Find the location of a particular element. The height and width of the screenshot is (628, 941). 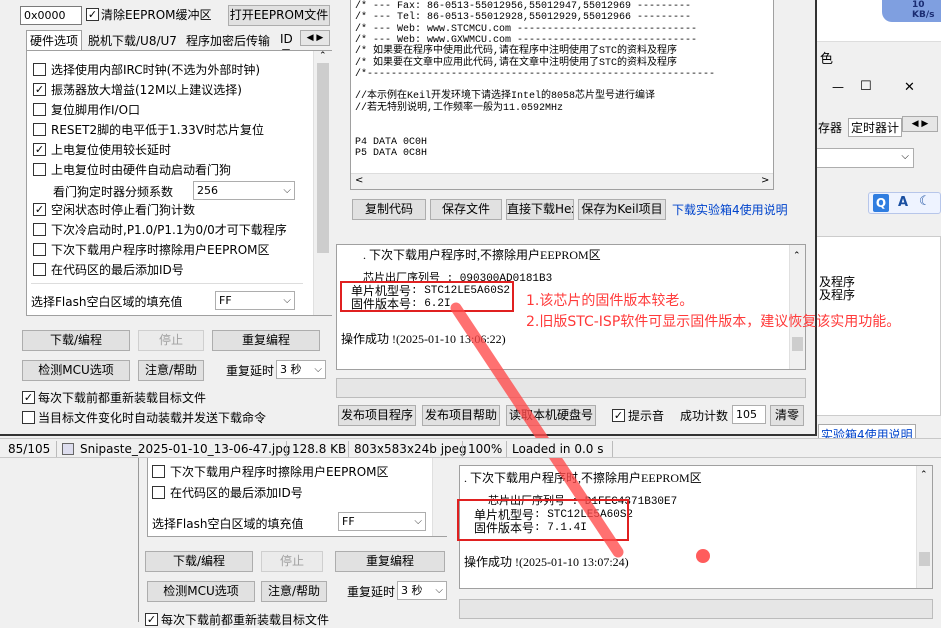

lower-reload-label: 每次下载前都重新装载目标文件 is located at coordinates (245, 620).